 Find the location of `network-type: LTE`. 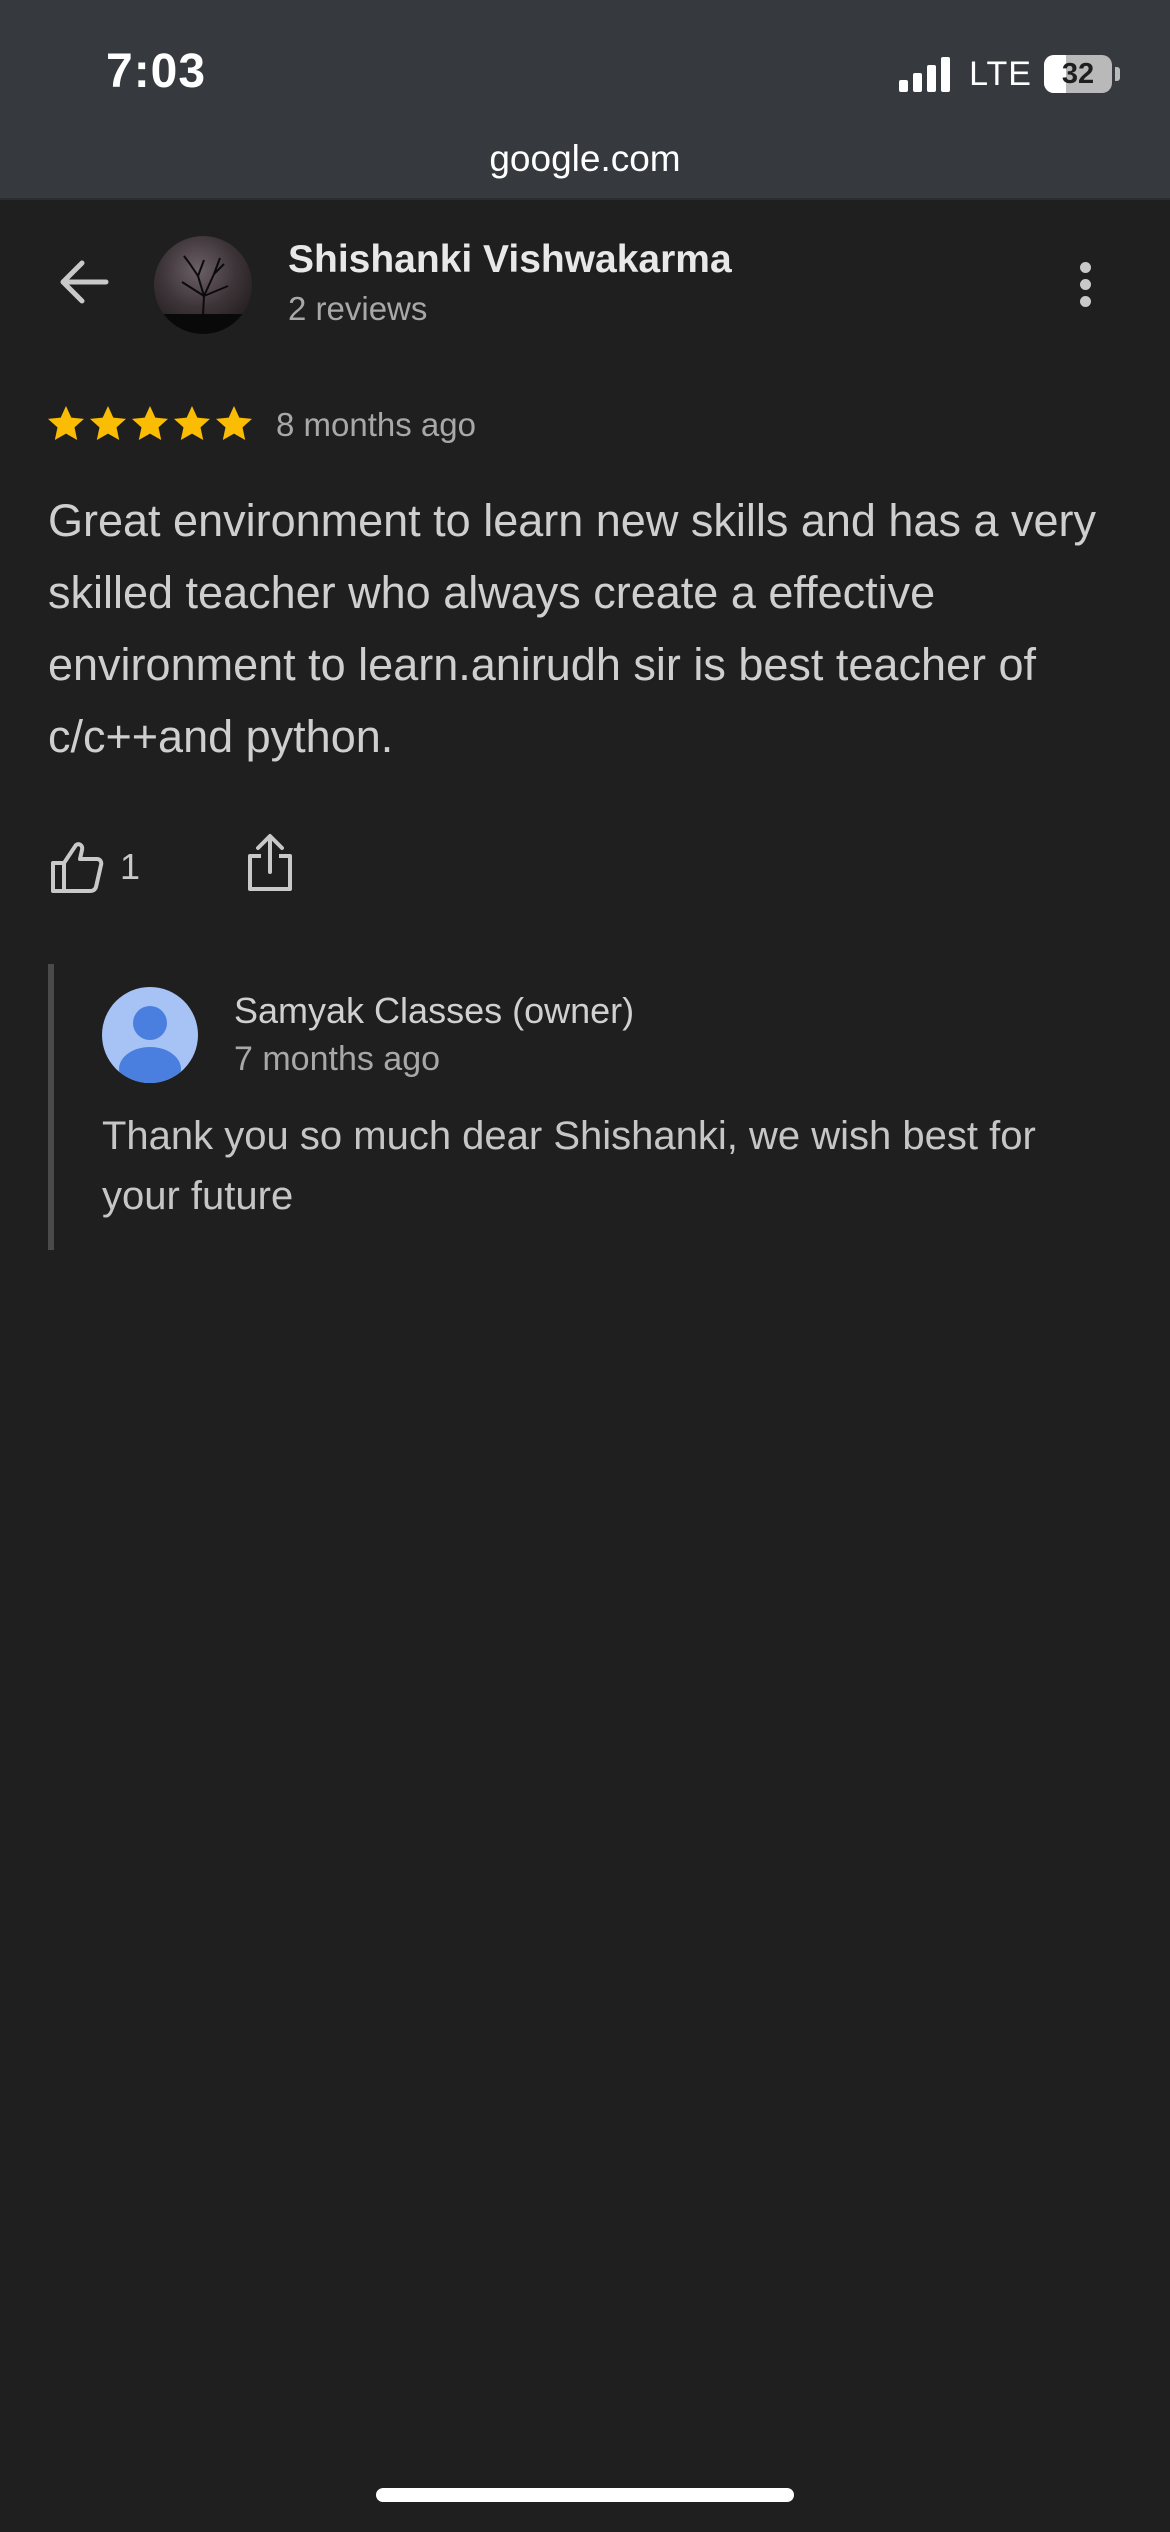

network-type: LTE is located at coordinates (1000, 73).